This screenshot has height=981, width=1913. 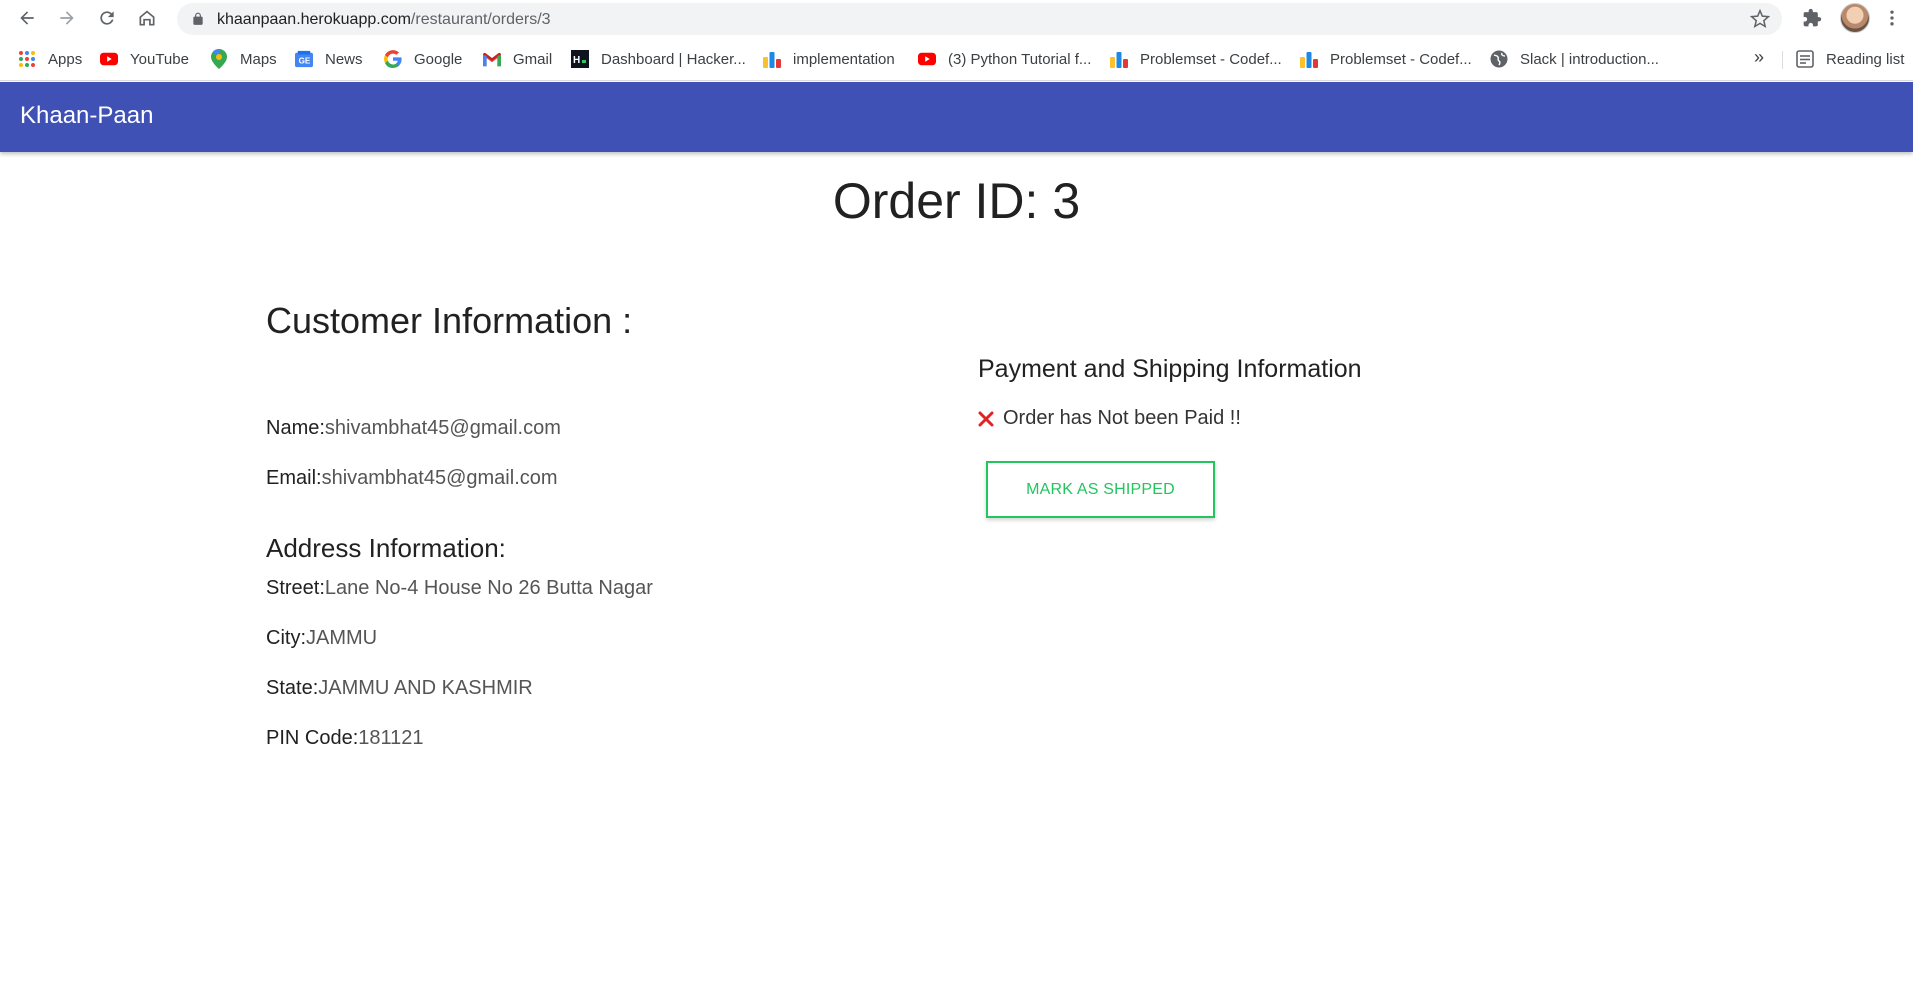 I want to click on email-value: shivambhat45@gmail.com, so click(x=439, y=478).